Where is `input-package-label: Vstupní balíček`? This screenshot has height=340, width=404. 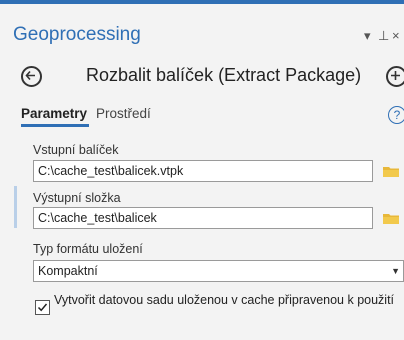
input-package-label: Vstupní balíček is located at coordinates (76, 150).